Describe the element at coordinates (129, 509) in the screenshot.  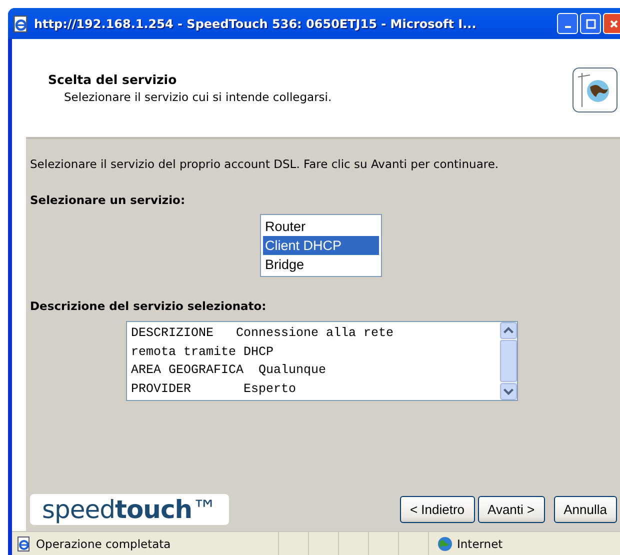
I see `speedtouch-logo: speedtouch™` at that location.